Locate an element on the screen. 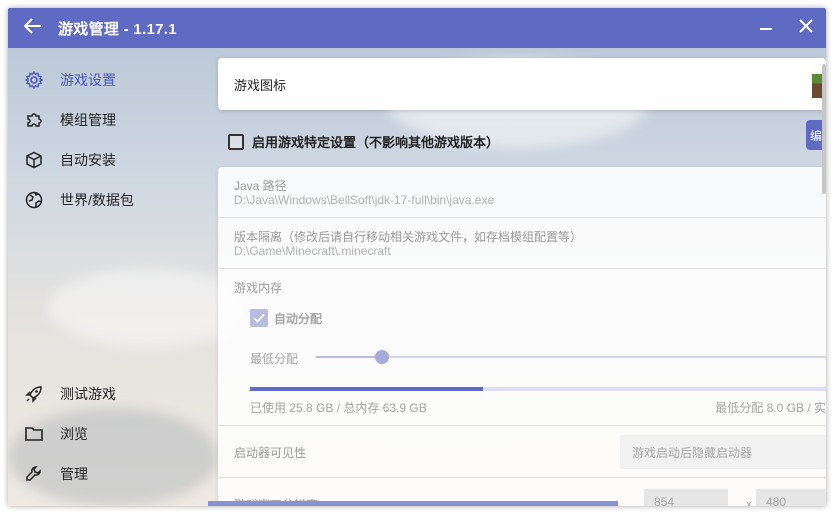 Image resolution: width=834 pixels, height=514 pixels. memory-allocation-text: 最低分配 8.0 GB / 实 is located at coordinates (770, 408).